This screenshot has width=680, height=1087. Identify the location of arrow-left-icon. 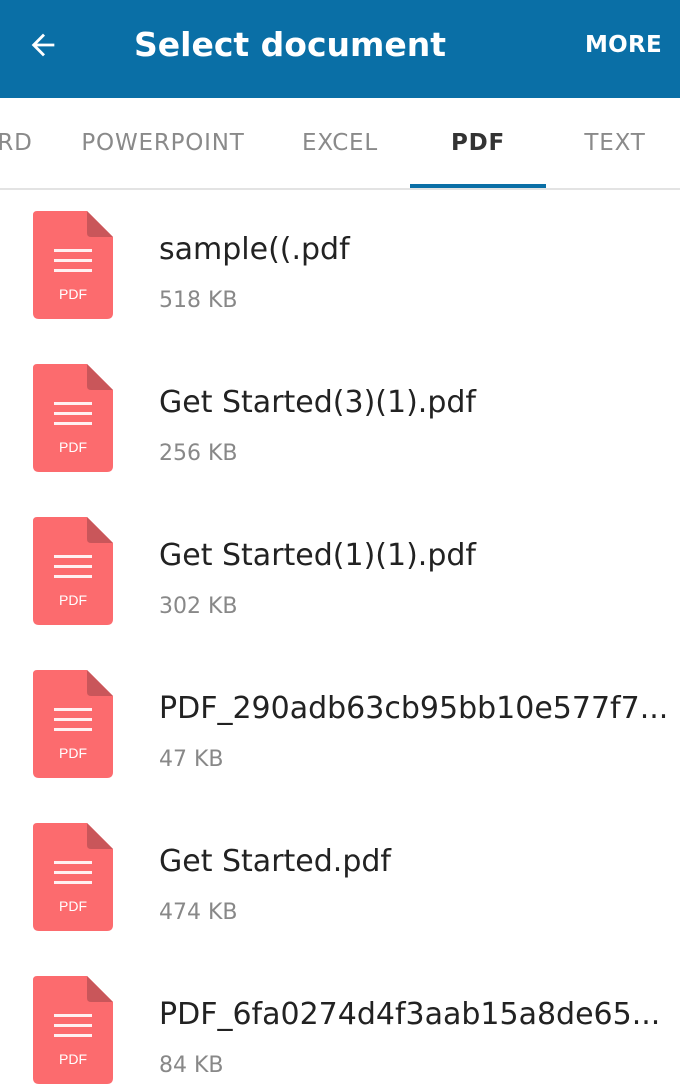
(43, 45).